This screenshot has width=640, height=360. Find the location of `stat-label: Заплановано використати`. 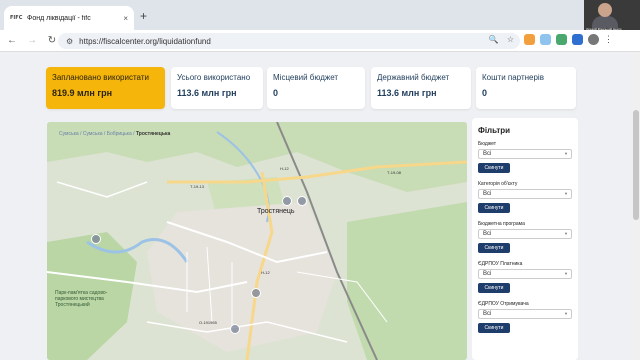

stat-label: Заплановано використати is located at coordinates (100, 77).